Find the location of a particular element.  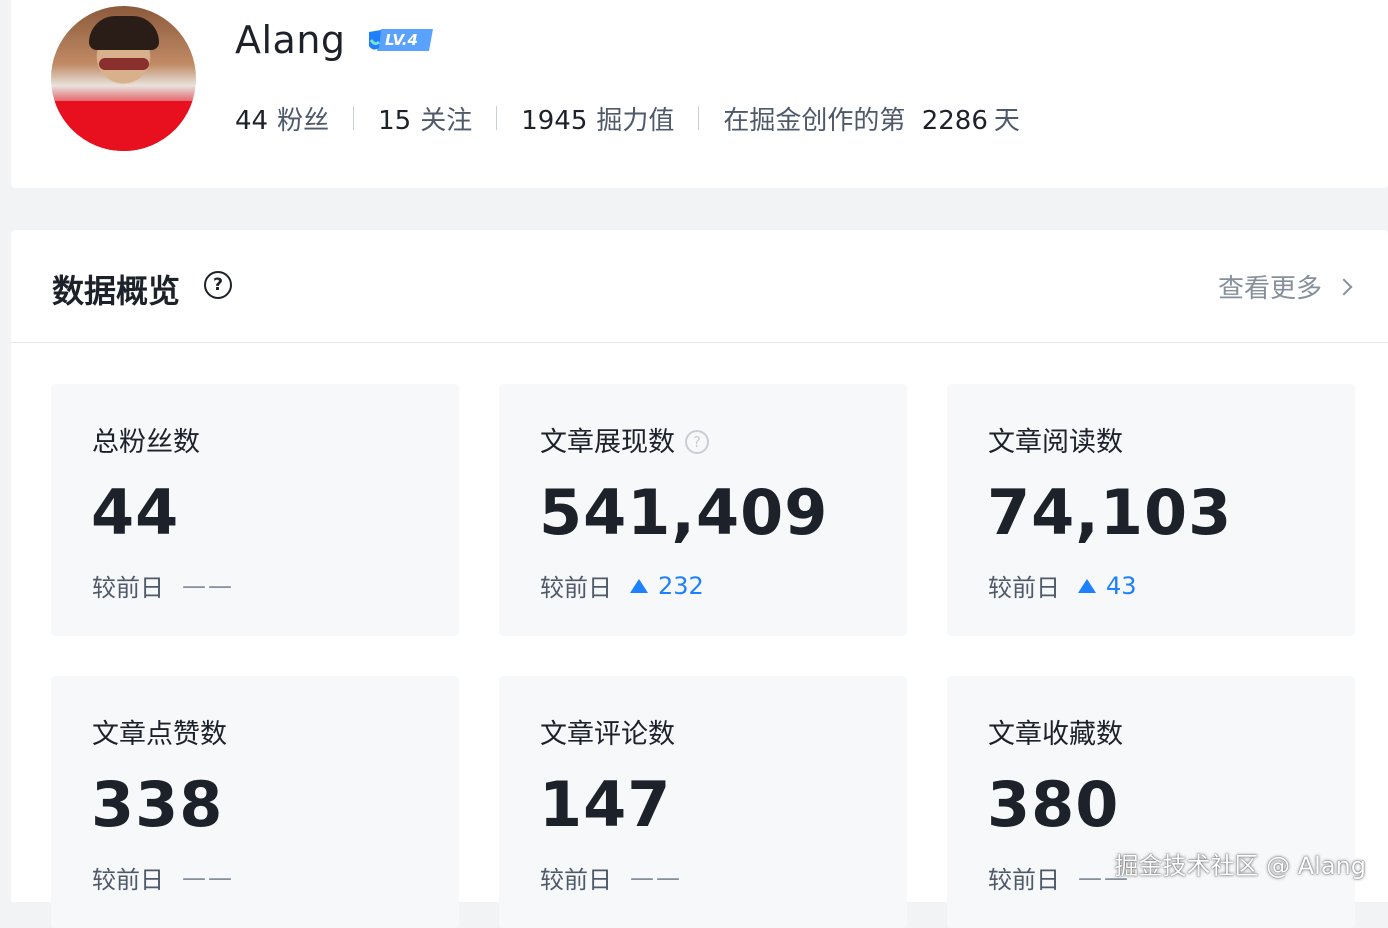

following-label: 关注 is located at coordinates (446, 120).